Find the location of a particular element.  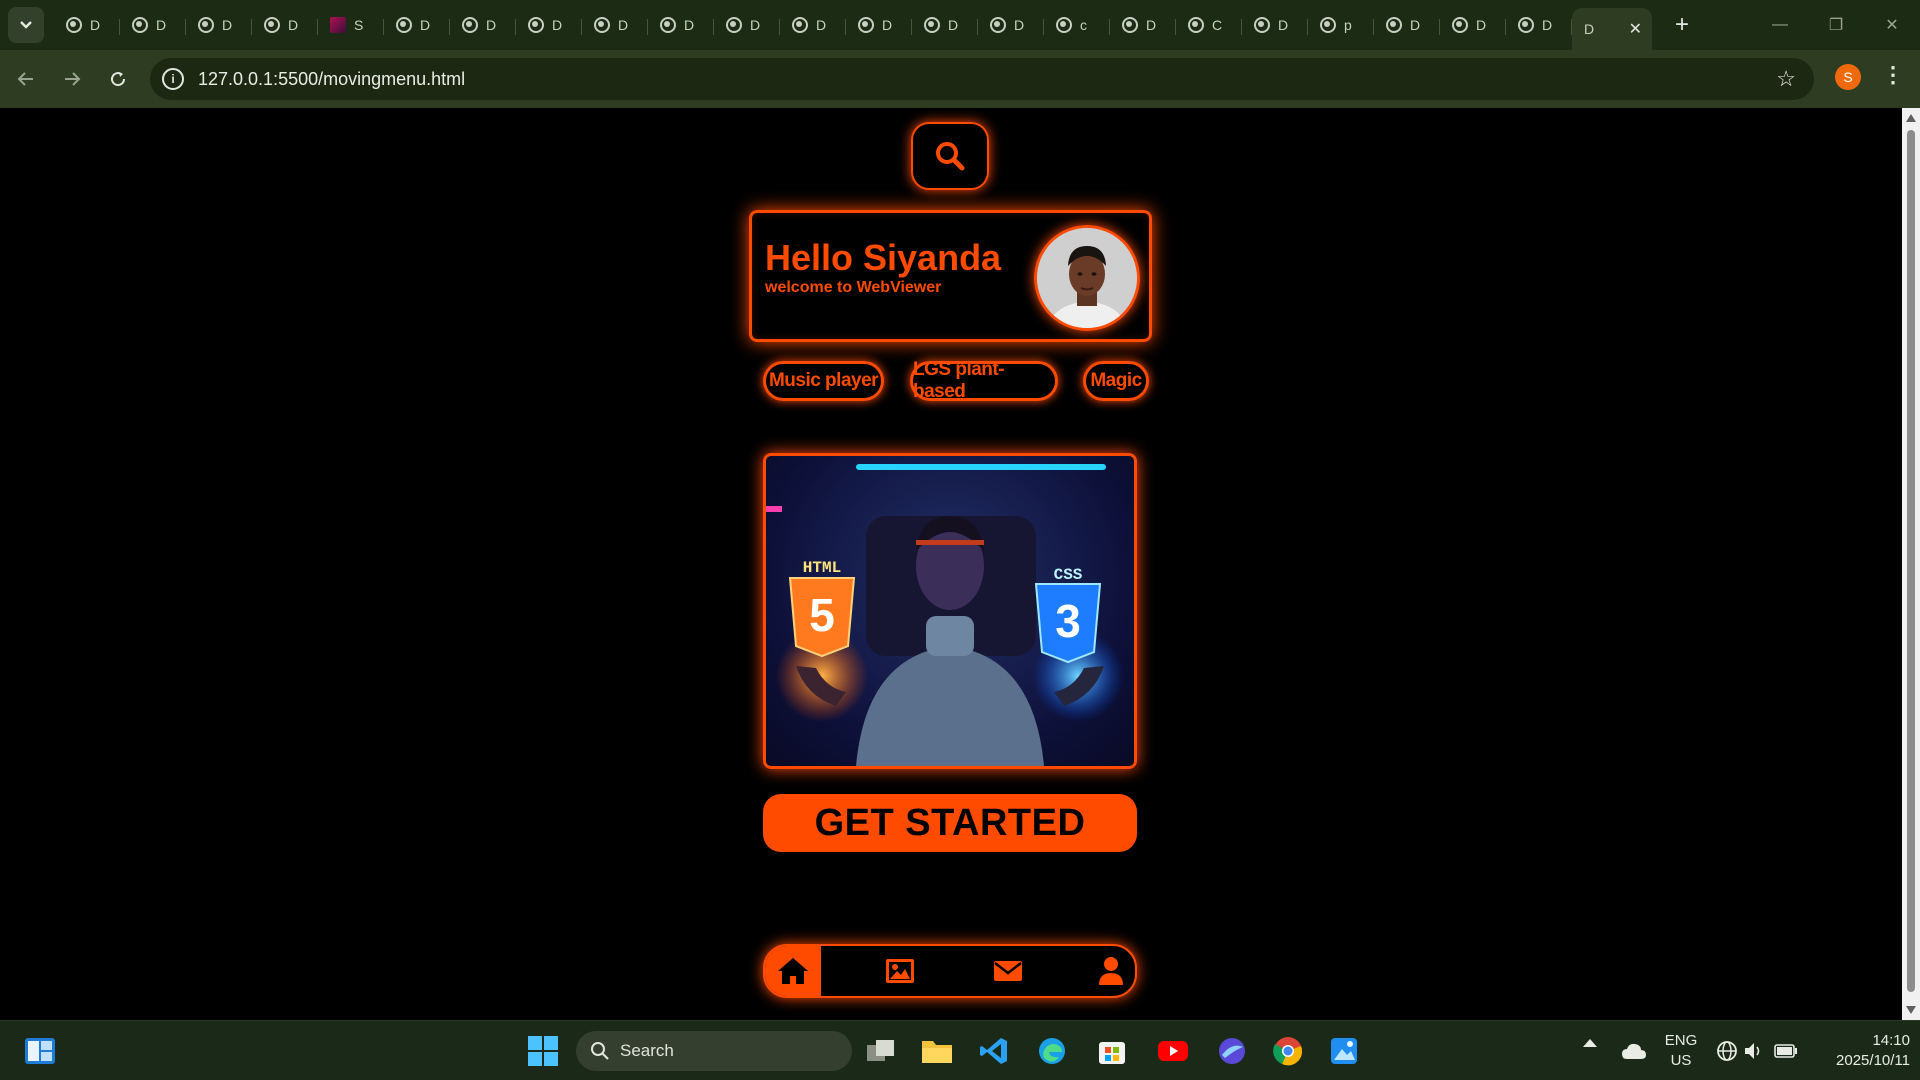

user-icon is located at coordinates (1111, 971).